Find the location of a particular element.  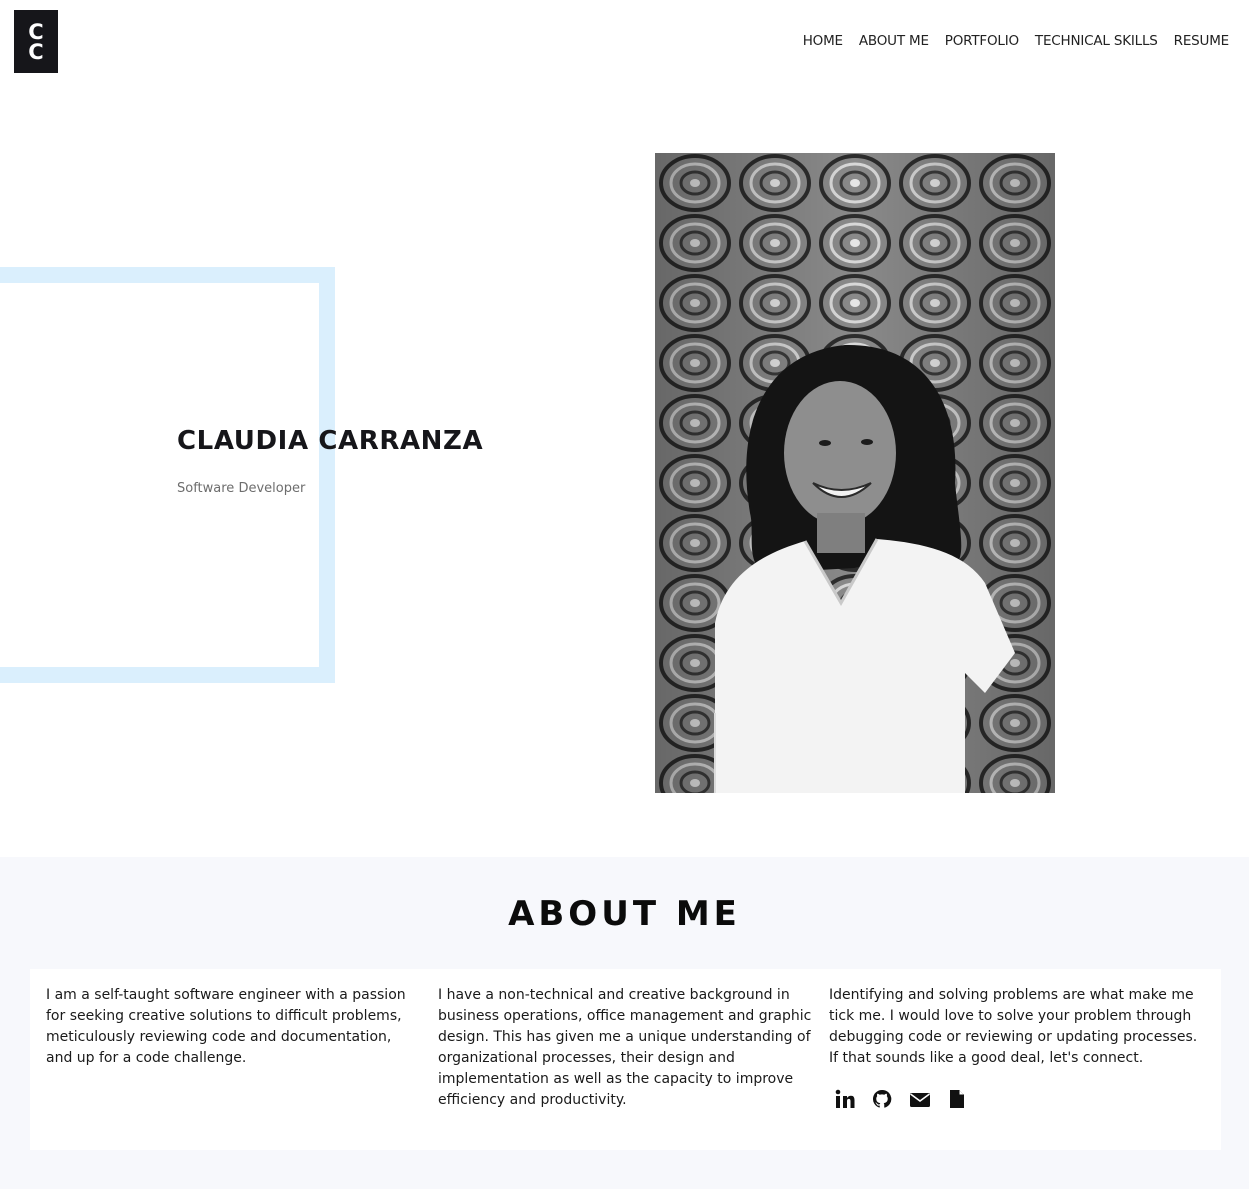

github-icon is located at coordinates (882, 1099).